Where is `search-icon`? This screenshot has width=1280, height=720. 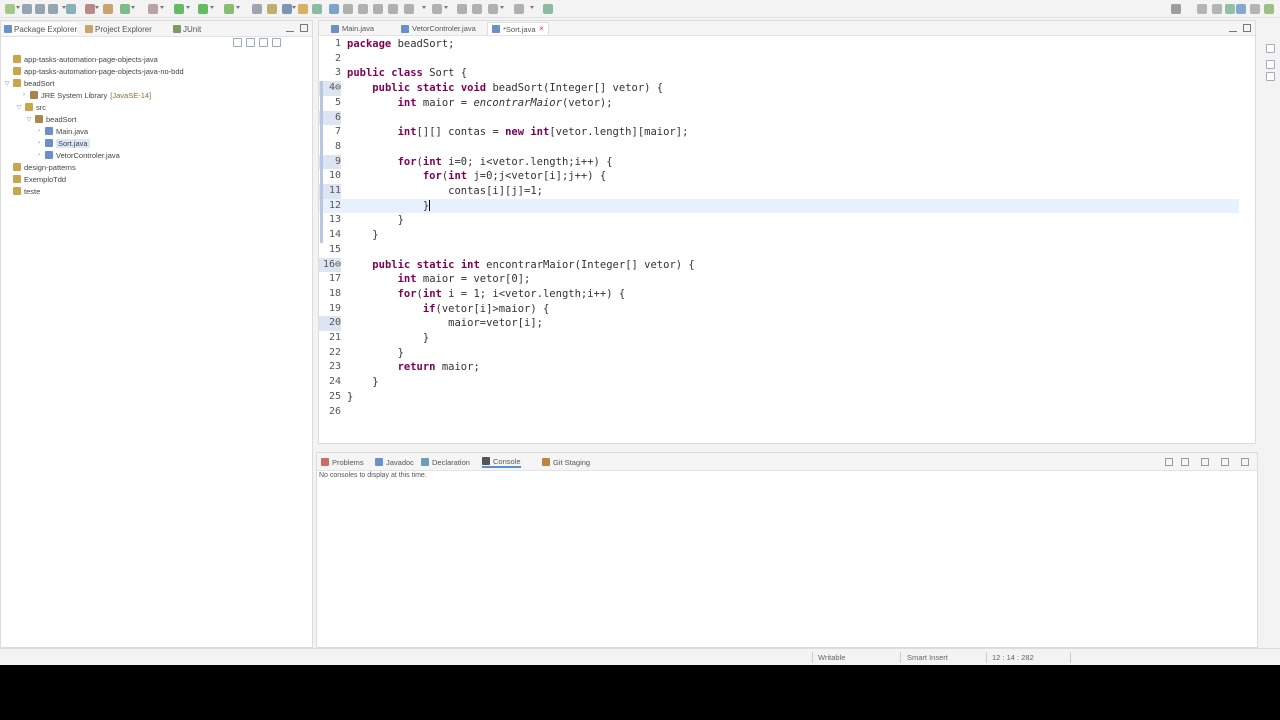 search-icon is located at coordinates (317, 9).